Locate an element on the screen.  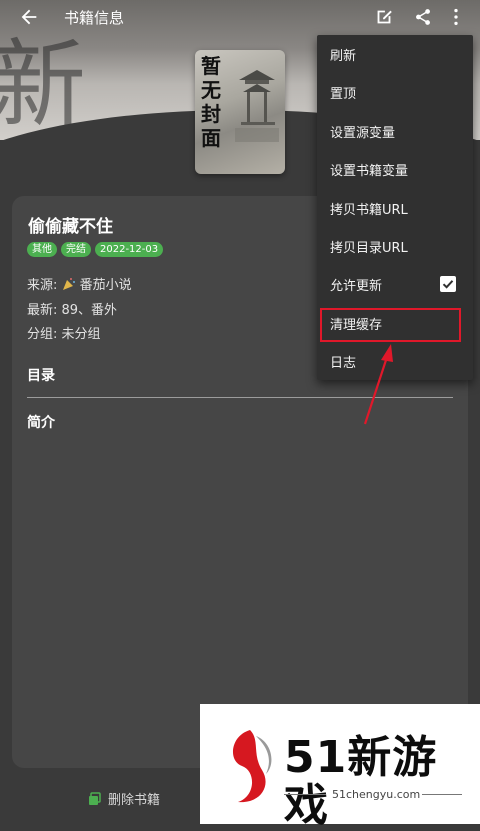
app-bar: 书籍信息 is located at coordinates (240, 17).